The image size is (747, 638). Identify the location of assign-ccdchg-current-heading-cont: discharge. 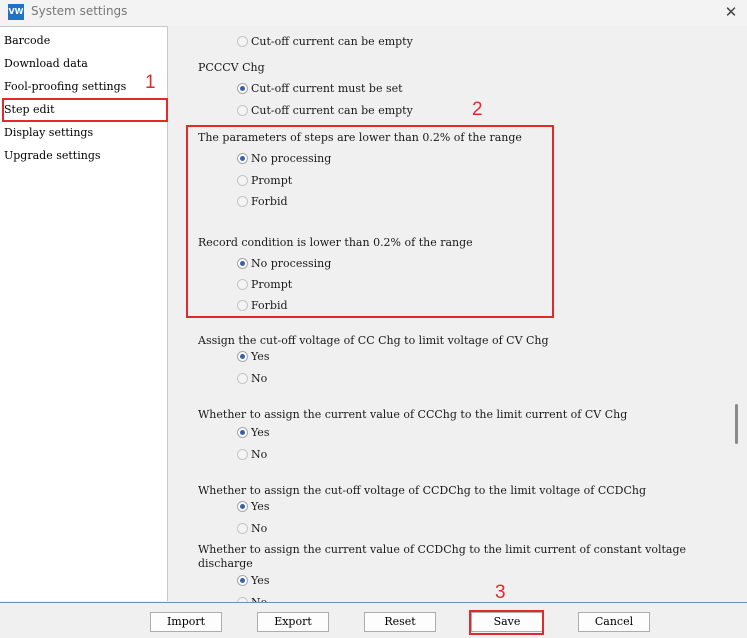
(225, 563).